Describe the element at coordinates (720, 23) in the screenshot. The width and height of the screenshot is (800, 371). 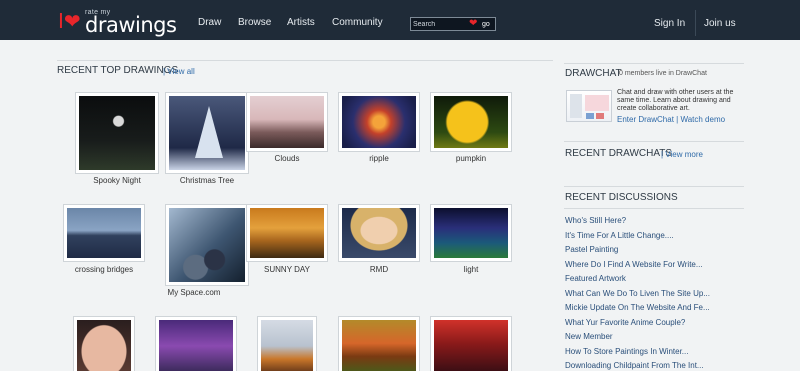
I see `join-us-link: Join us` at that location.